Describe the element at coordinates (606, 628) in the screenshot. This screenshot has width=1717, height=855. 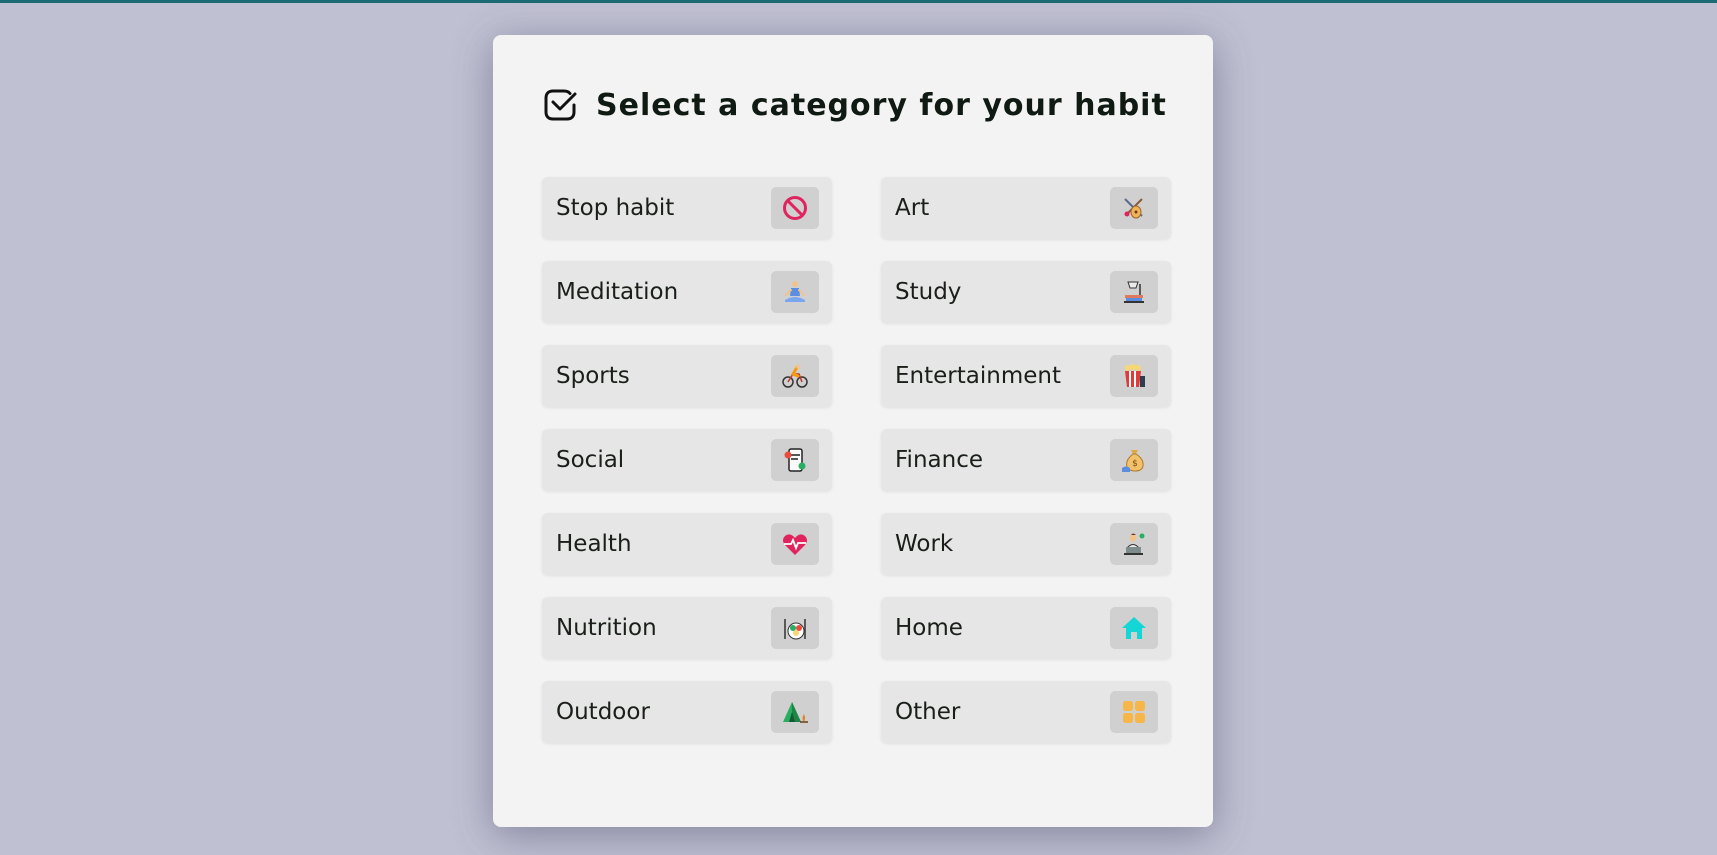
I see `category-label: Nutrition` at that location.